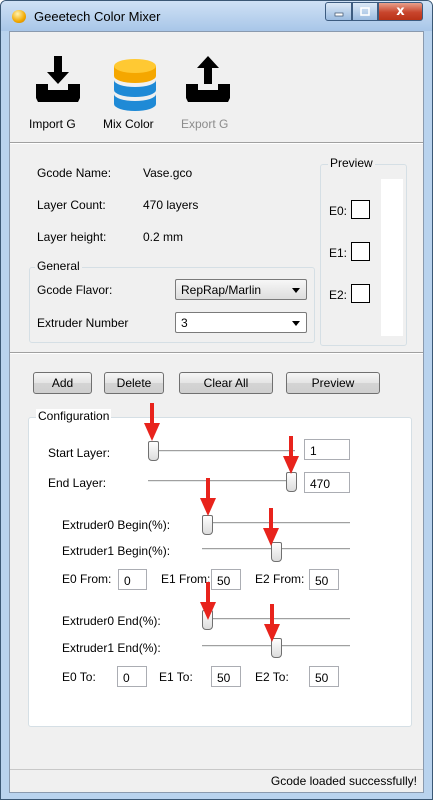 Image resolution: width=433 pixels, height=800 pixels. What do you see at coordinates (75, 290) in the screenshot?
I see `gcode-flavor-label: Gcode Flavor:` at bounding box center [75, 290].